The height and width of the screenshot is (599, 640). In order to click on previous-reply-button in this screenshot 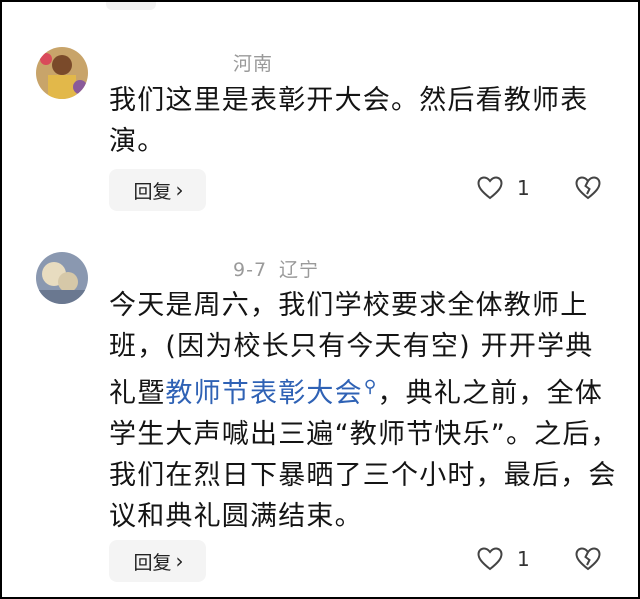, I will do `click(131, 6)`.